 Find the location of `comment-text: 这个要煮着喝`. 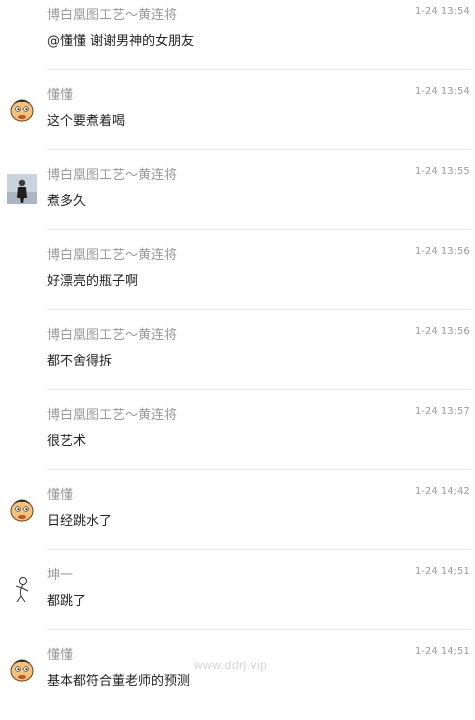

comment-text: 这个要煮着喝 is located at coordinates (86, 121).